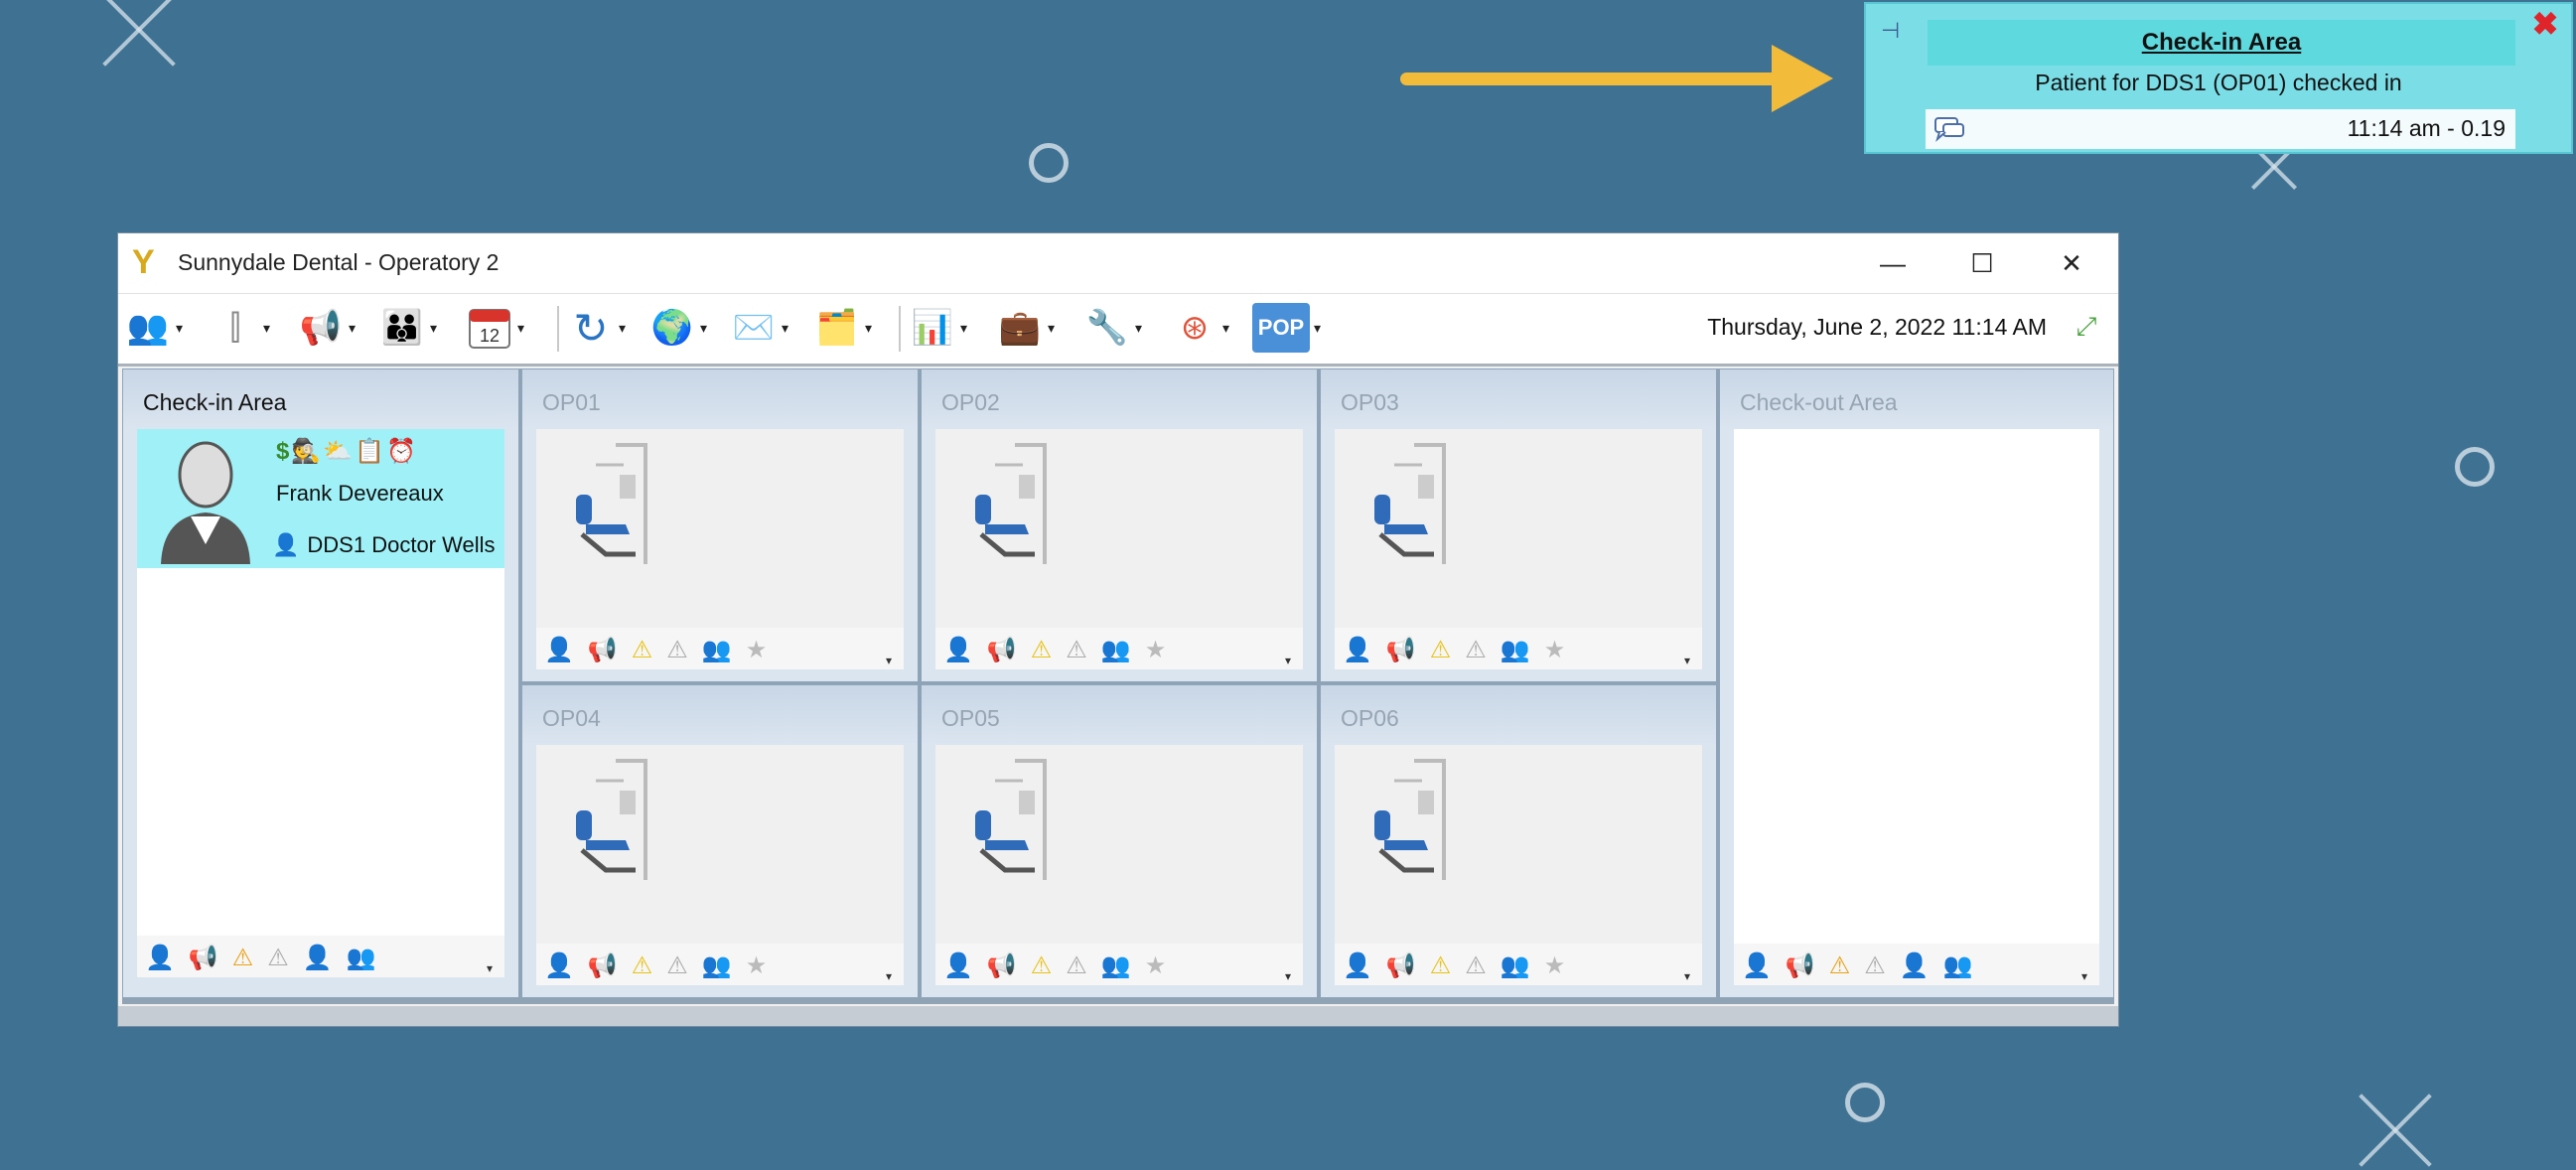  What do you see at coordinates (339, 451) in the screenshot?
I see `weather-icon: ⛅` at bounding box center [339, 451].